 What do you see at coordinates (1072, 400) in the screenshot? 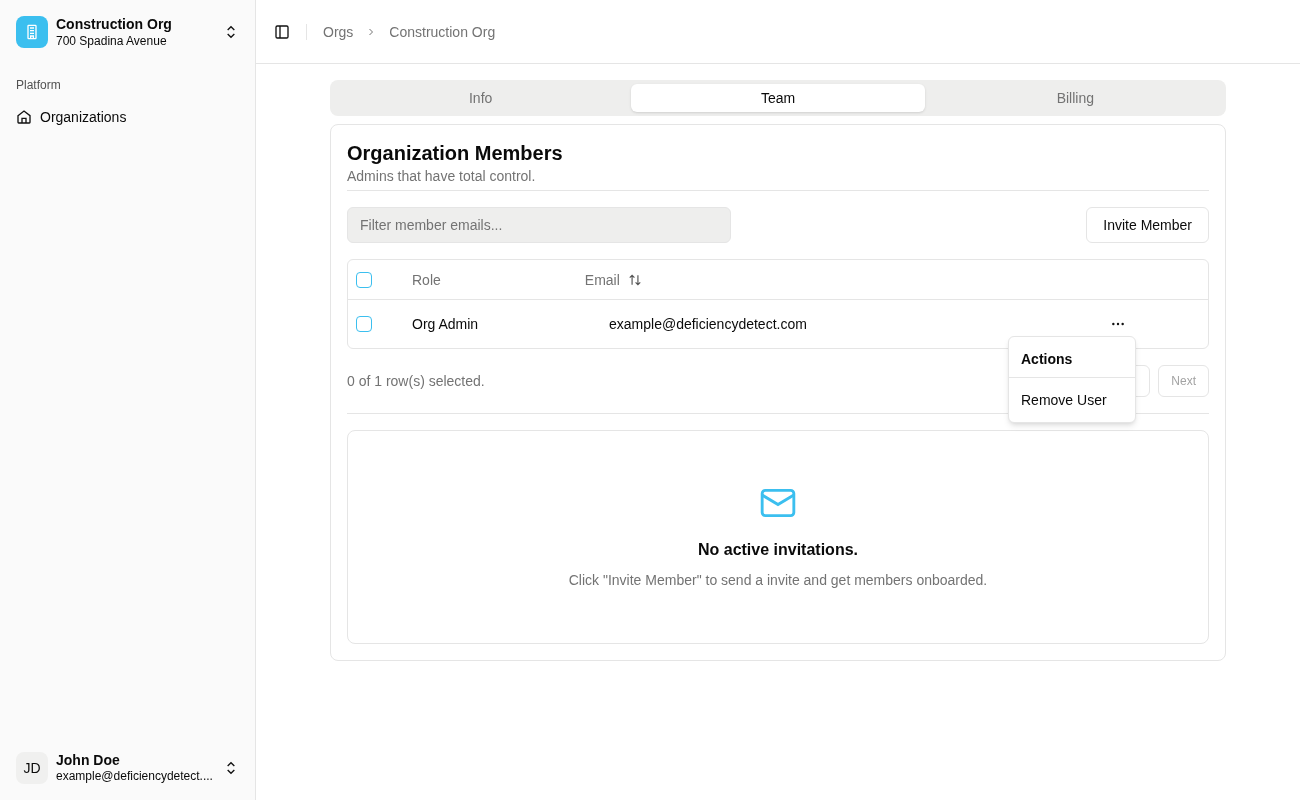
I see `menu-item: Remove User` at bounding box center [1072, 400].